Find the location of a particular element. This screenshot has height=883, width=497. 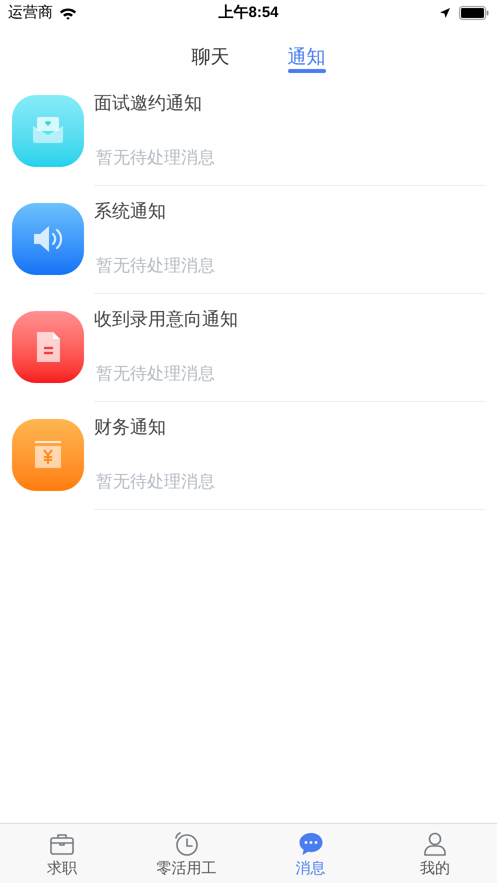

document-icon is located at coordinates (48, 347).